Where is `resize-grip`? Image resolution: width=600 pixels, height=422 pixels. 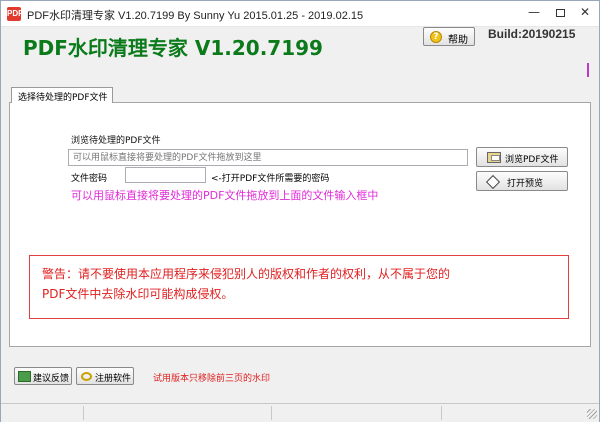
resize-grip is located at coordinates (592, 414).